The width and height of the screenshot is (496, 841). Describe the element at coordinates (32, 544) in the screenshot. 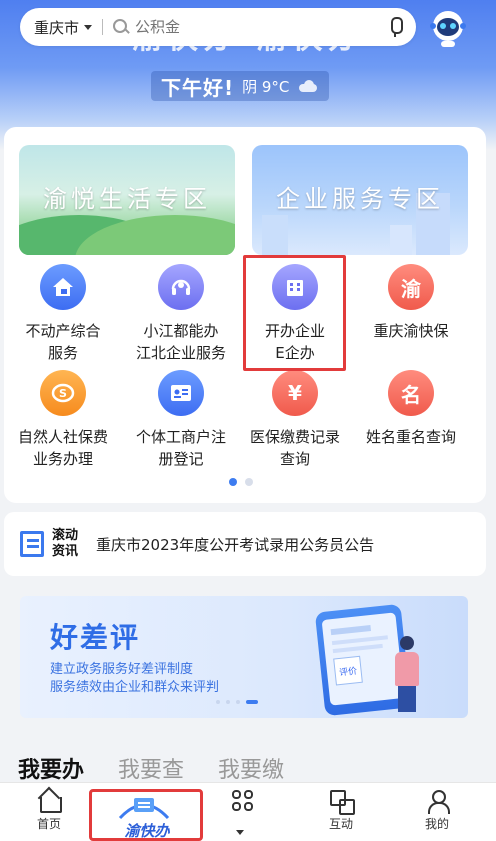

I see `news-icon` at that location.